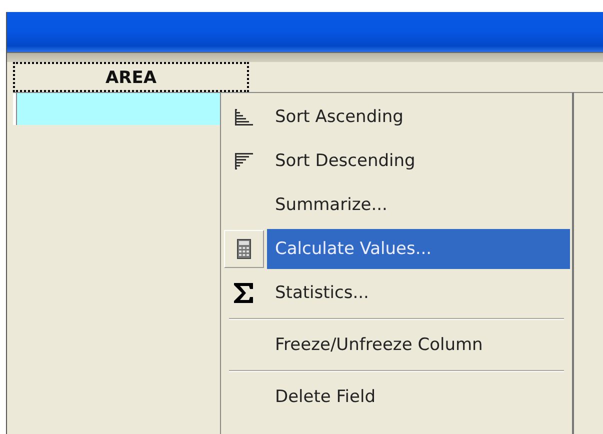 The height and width of the screenshot is (434, 603). I want to click on menu-item: Sort Ascending, so click(418, 117).